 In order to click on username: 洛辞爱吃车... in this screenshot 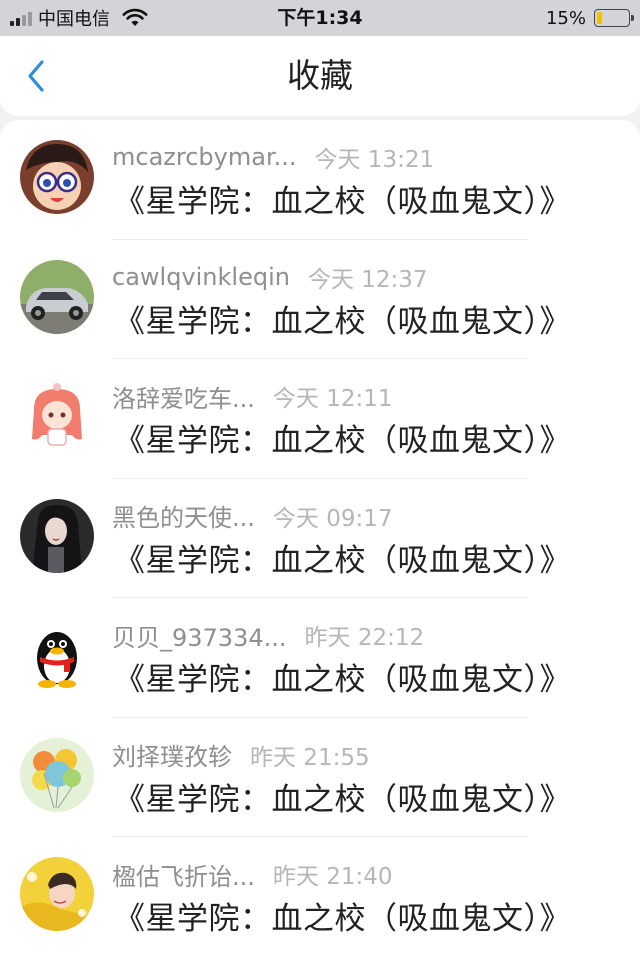, I will do `click(183, 396)`.